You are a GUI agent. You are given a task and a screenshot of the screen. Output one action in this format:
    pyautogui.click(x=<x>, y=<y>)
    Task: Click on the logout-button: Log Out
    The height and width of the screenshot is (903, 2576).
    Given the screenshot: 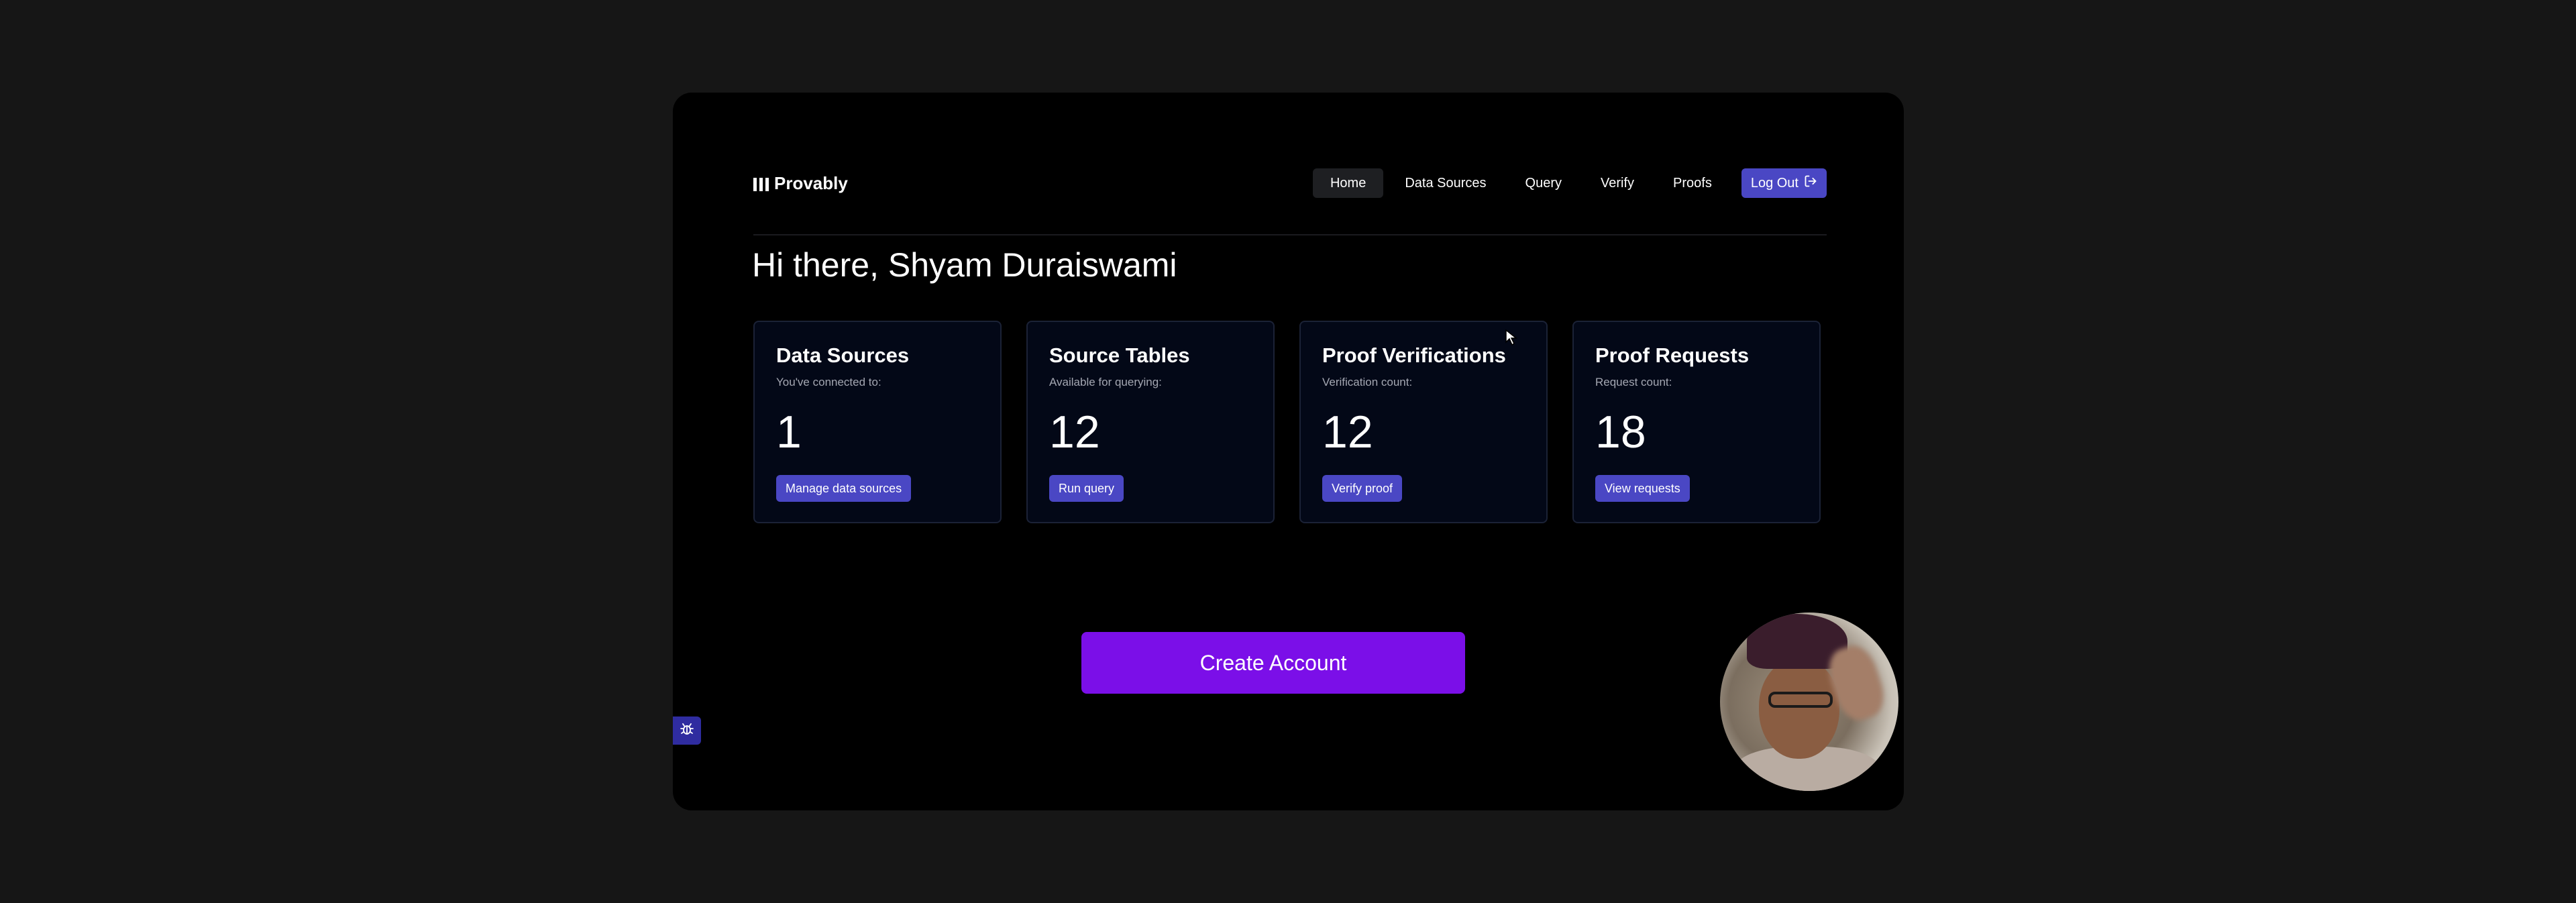 What is the action you would take?
    pyautogui.click(x=1784, y=183)
    